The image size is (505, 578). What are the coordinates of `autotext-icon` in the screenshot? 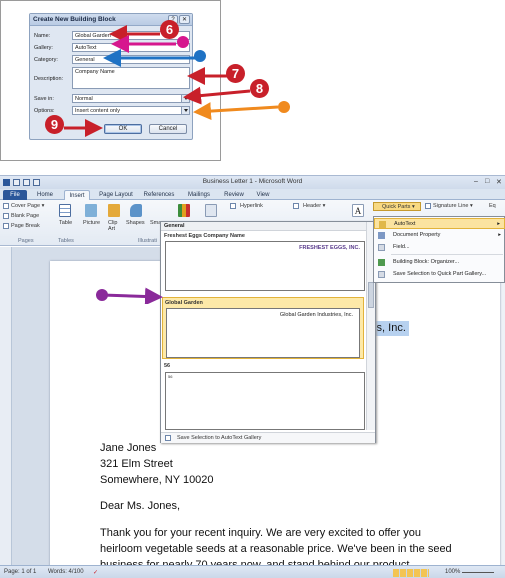 It's located at (382, 224).